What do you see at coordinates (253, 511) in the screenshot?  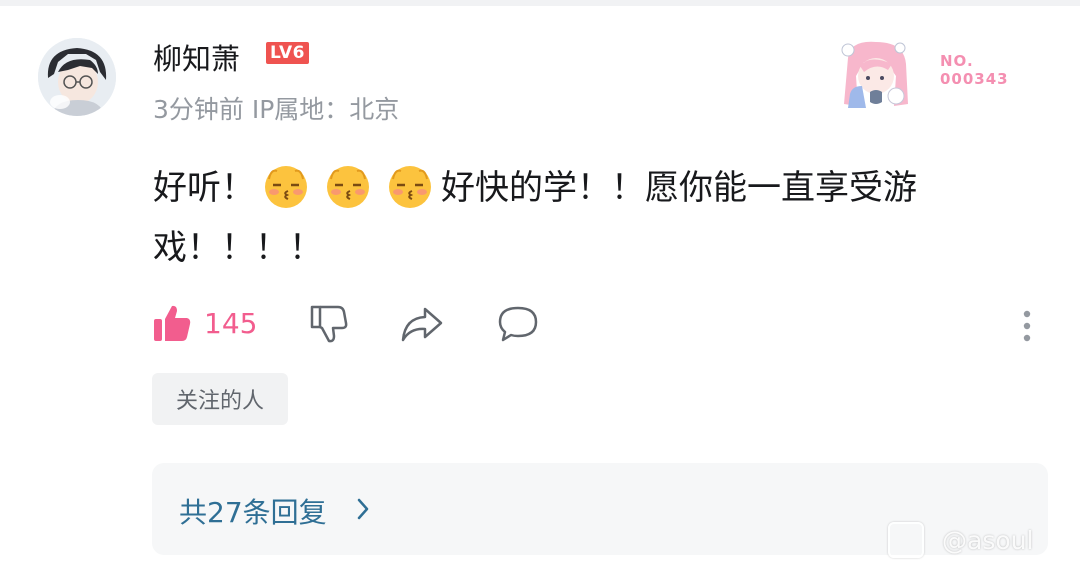 I see `view-replies-link: 共27条回复` at bounding box center [253, 511].